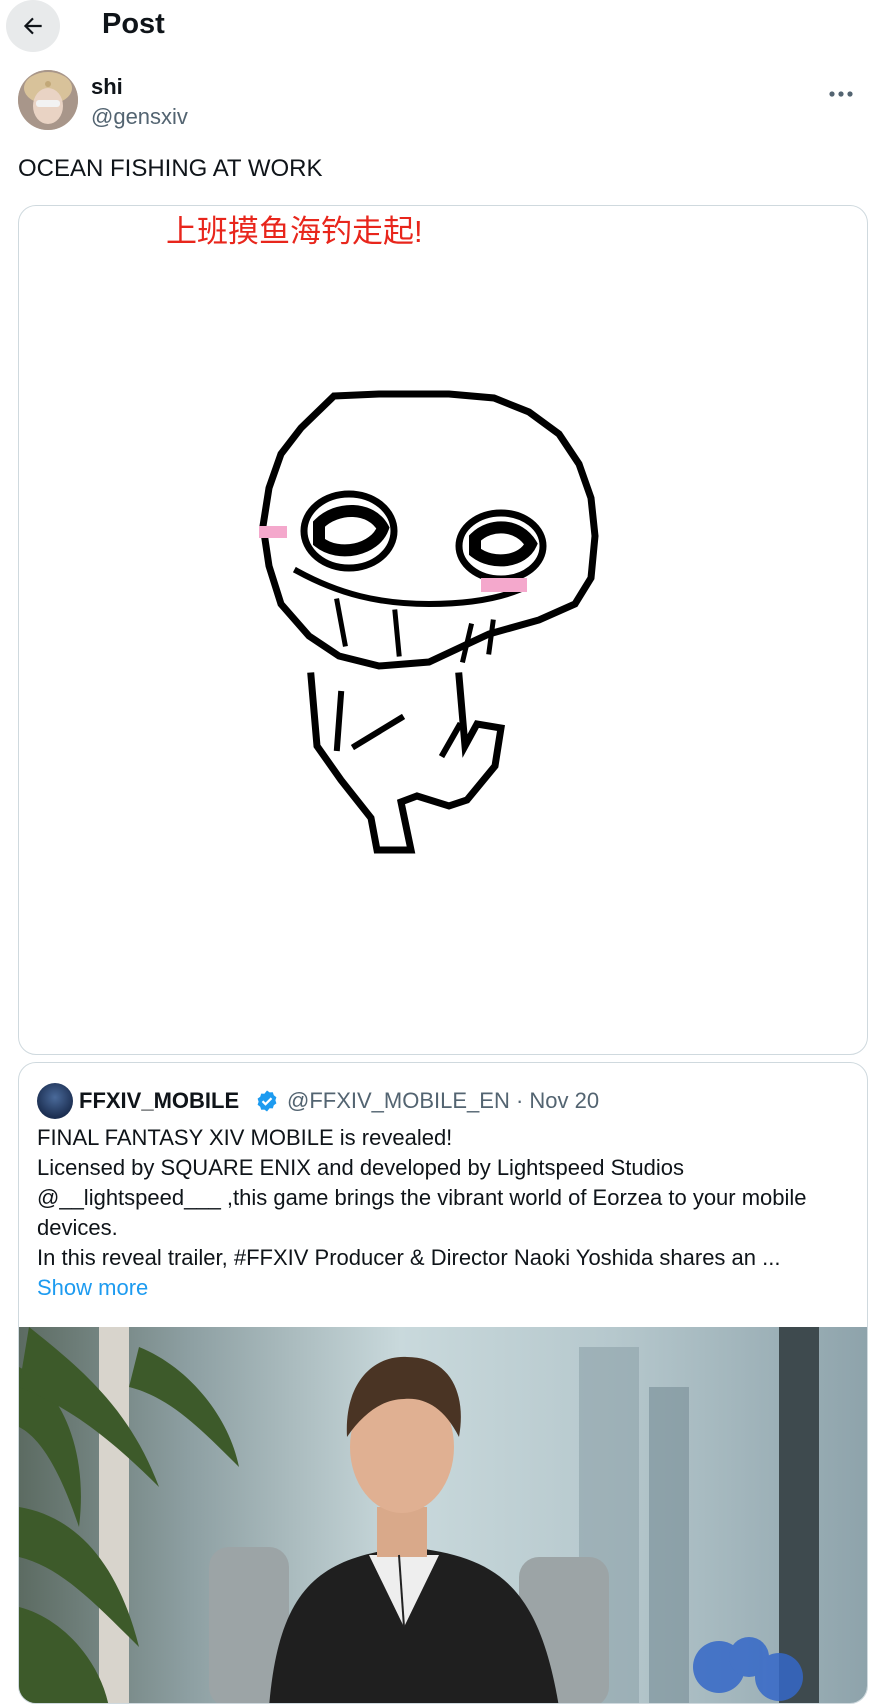  Describe the element at coordinates (48, 100) in the screenshot. I see `avatar` at that location.